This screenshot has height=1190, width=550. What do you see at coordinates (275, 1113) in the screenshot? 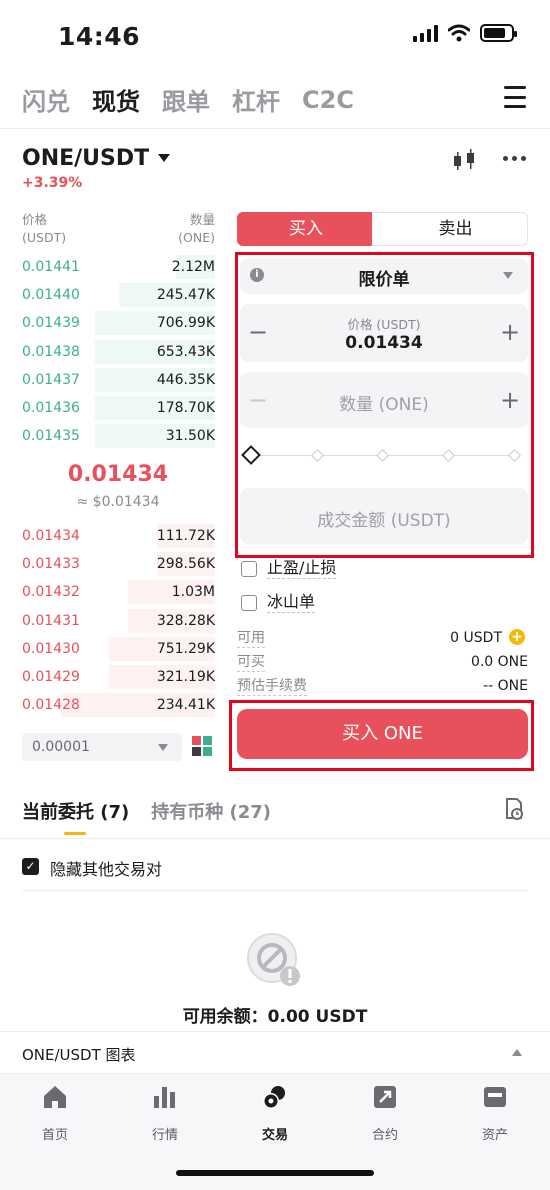
I see `nav-trade: 交易` at bounding box center [275, 1113].